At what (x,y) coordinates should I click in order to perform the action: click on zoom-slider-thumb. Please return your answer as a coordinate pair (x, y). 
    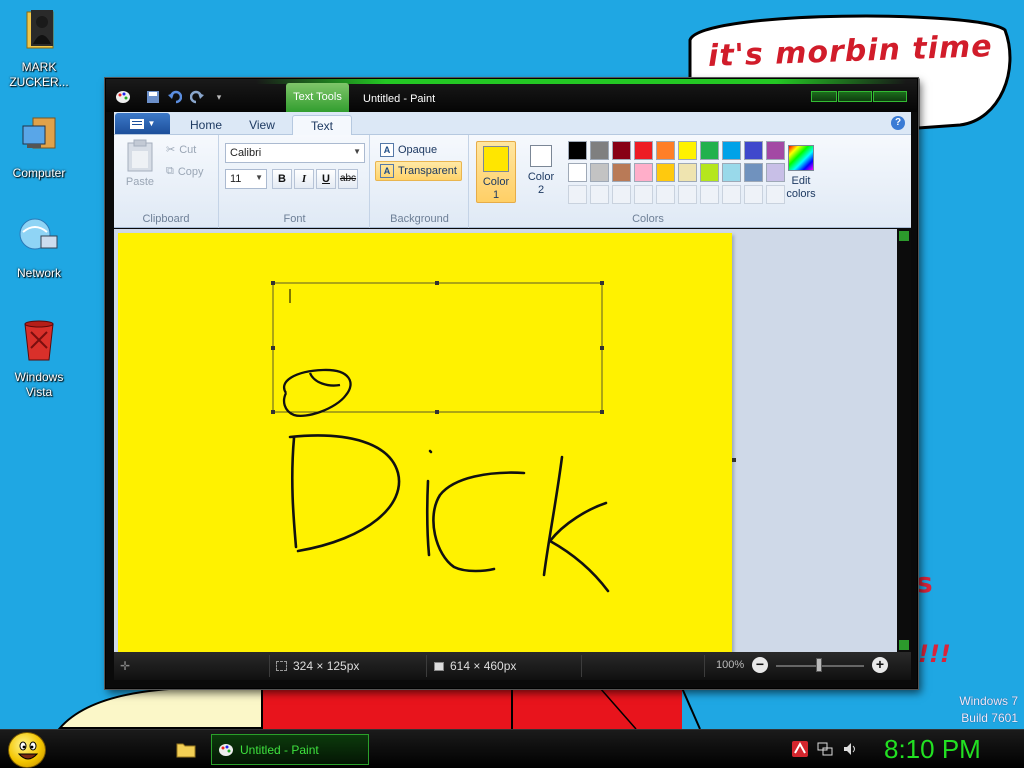
    Looking at the image, I should click on (819, 665).